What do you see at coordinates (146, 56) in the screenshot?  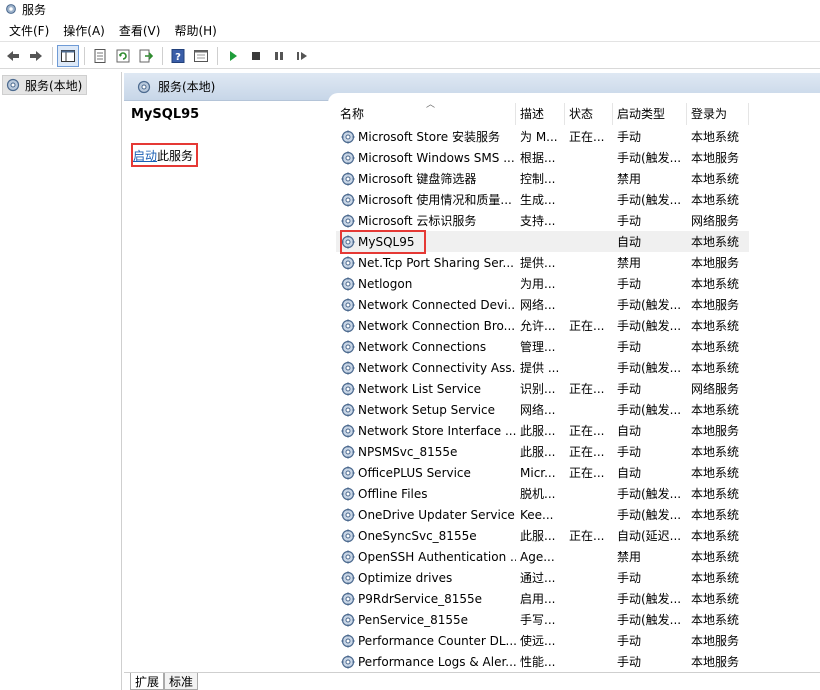 I see `export-list-button` at bounding box center [146, 56].